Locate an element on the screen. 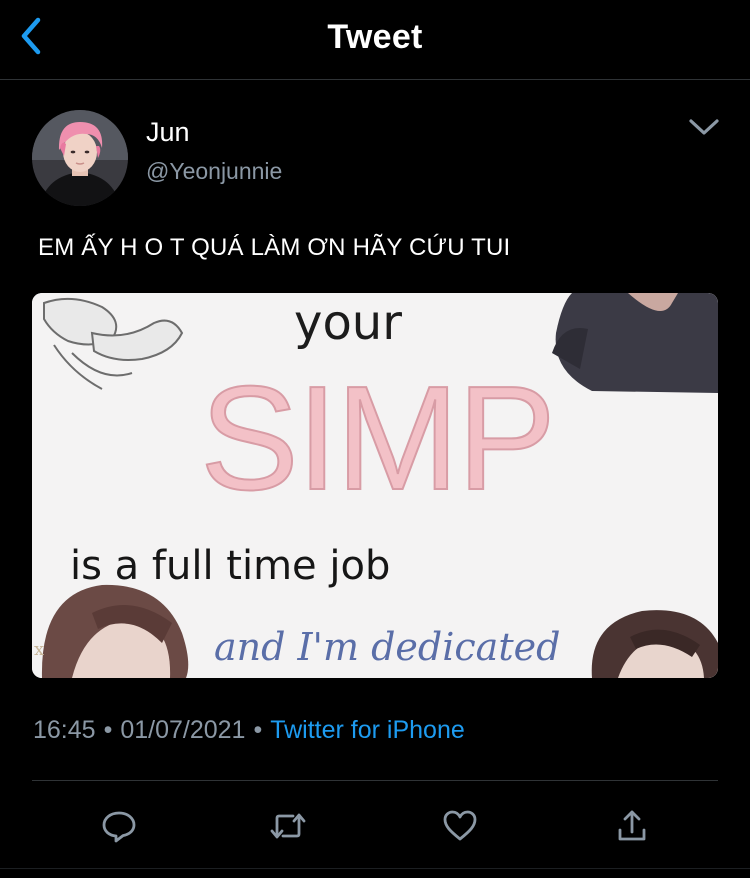  author-handle: @Yeonjunnie is located at coordinates (214, 171).